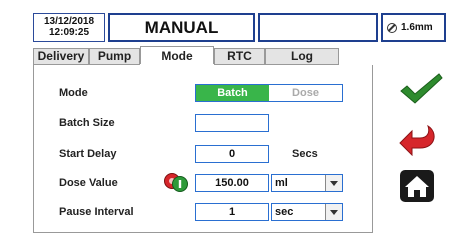 The height and width of the screenshot is (242, 459). Describe the element at coordinates (418, 141) in the screenshot. I see `back-arrow-icon` at that location.